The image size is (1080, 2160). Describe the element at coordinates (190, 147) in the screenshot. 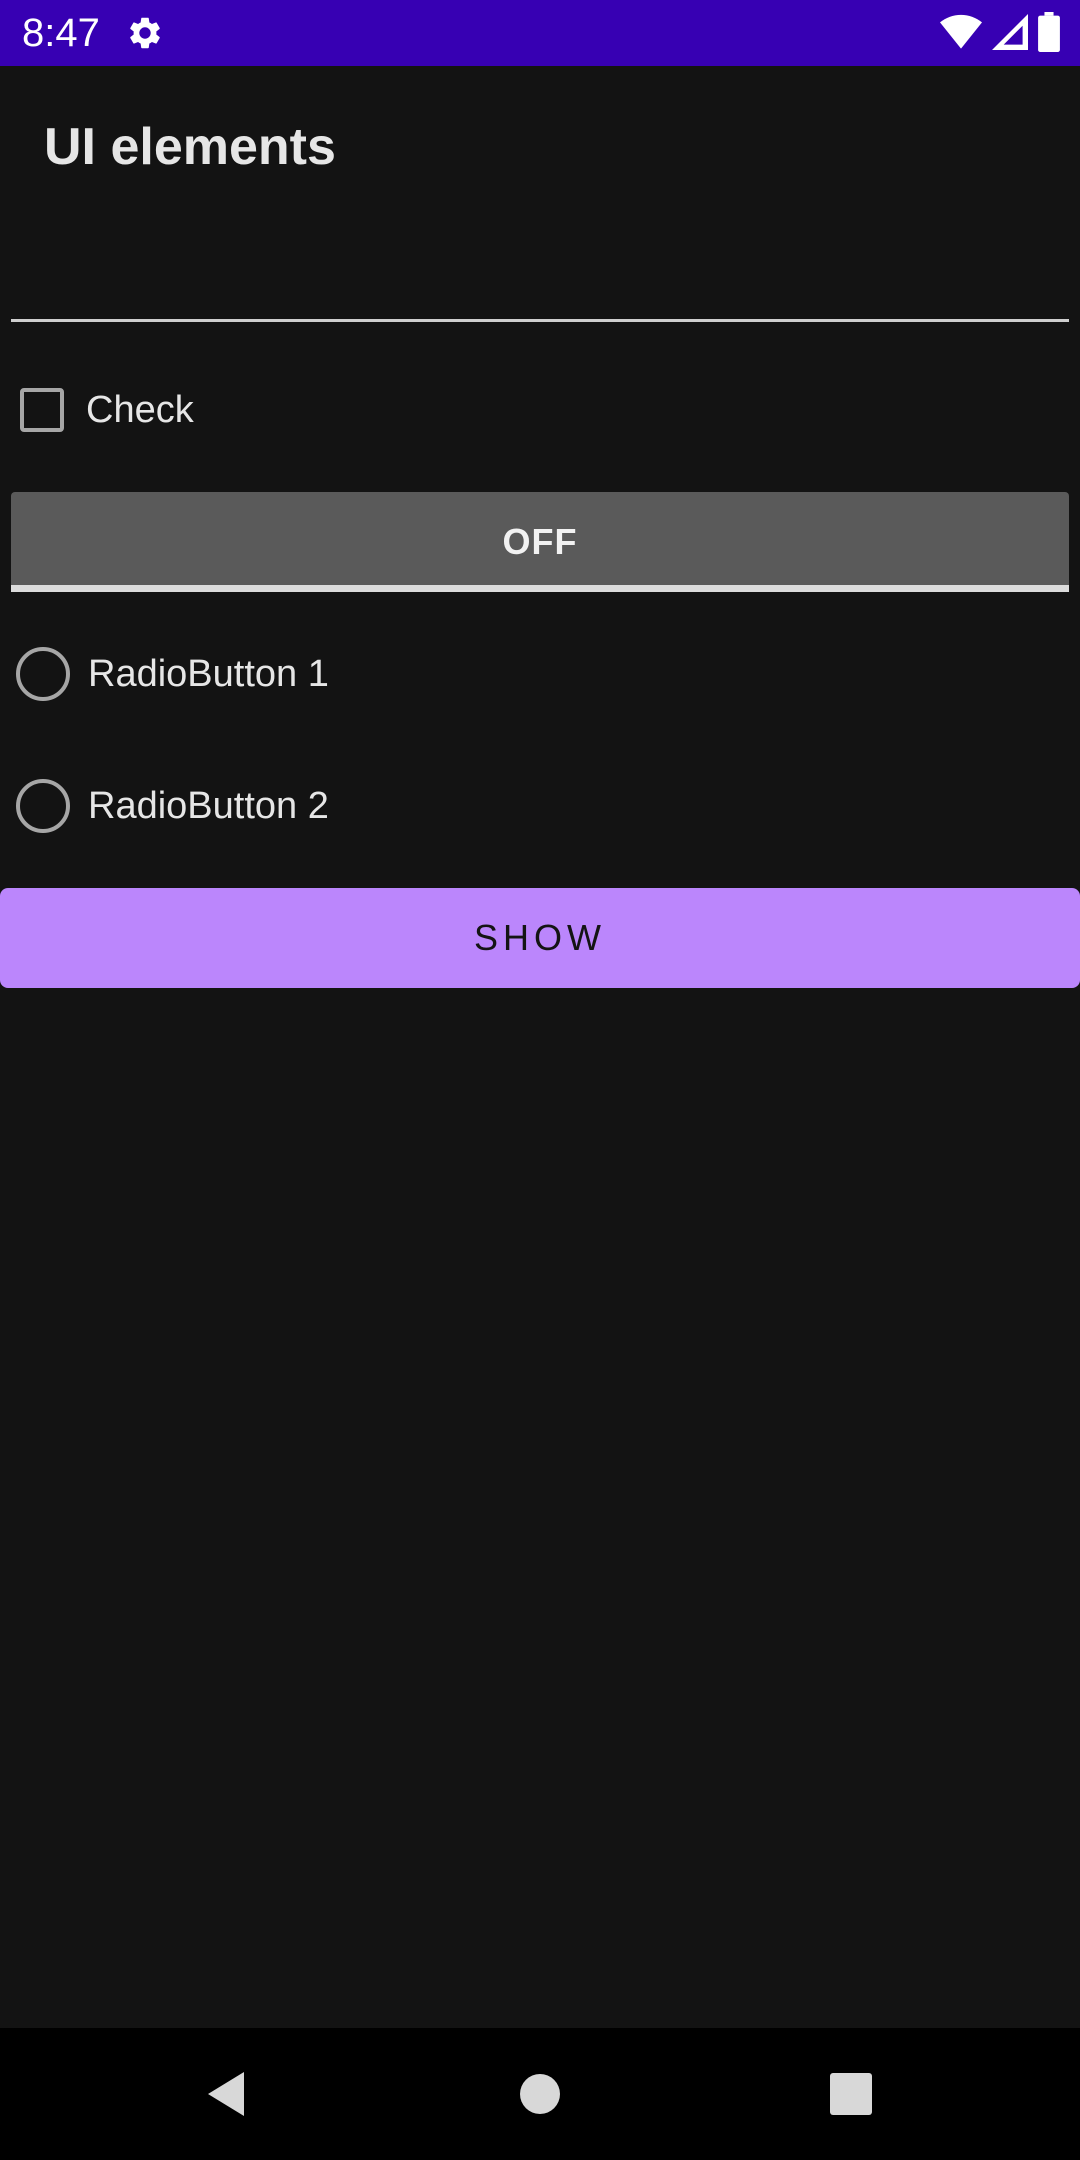

I see `page-title: UI elements` at that location.